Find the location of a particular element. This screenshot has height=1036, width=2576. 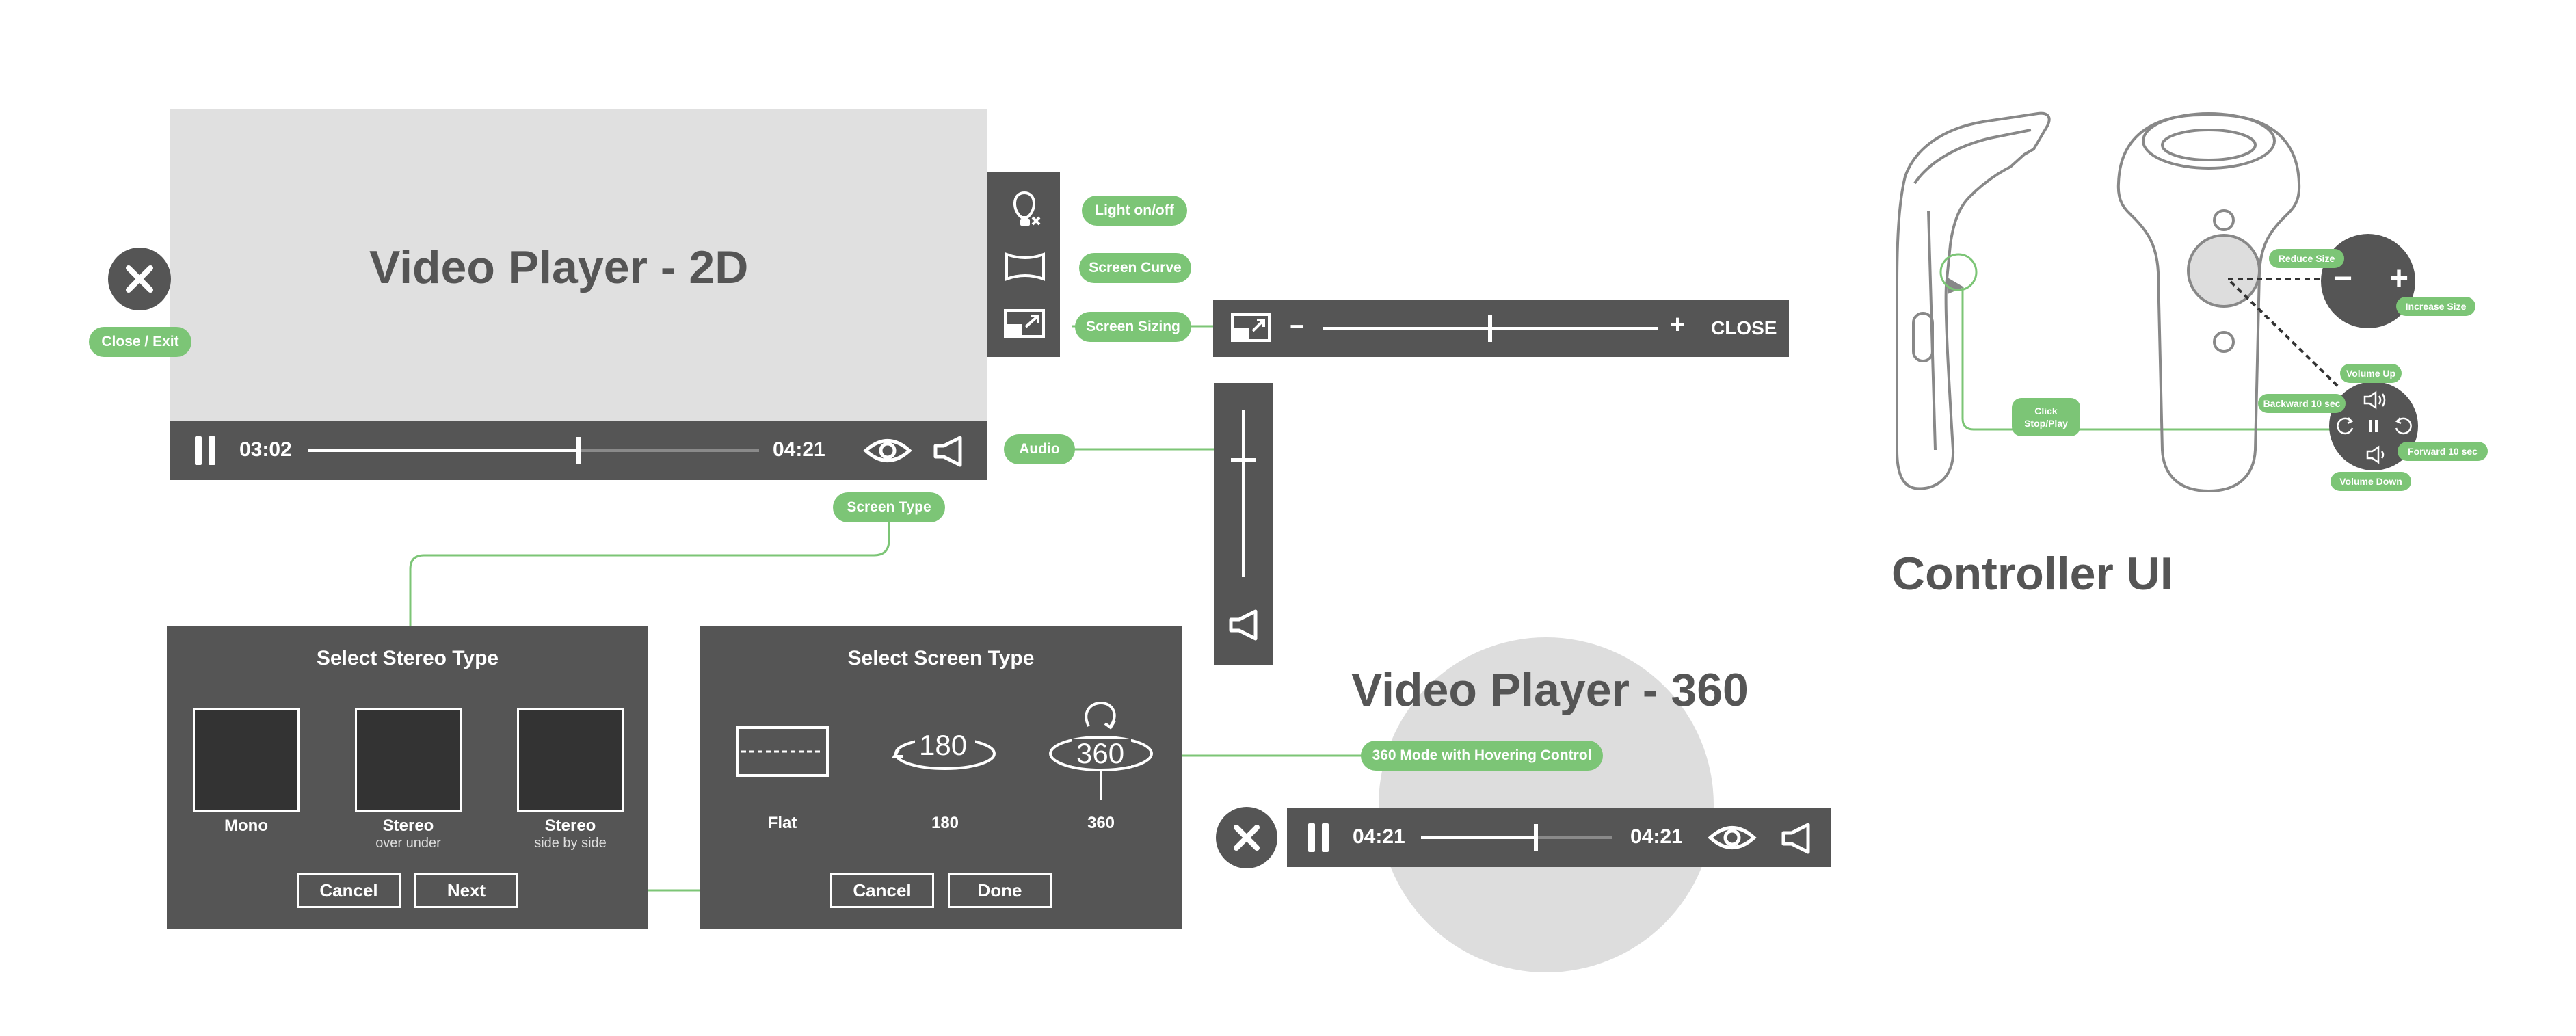

forward-label: Forward 10 sec is located at coordinates (2443, 452).